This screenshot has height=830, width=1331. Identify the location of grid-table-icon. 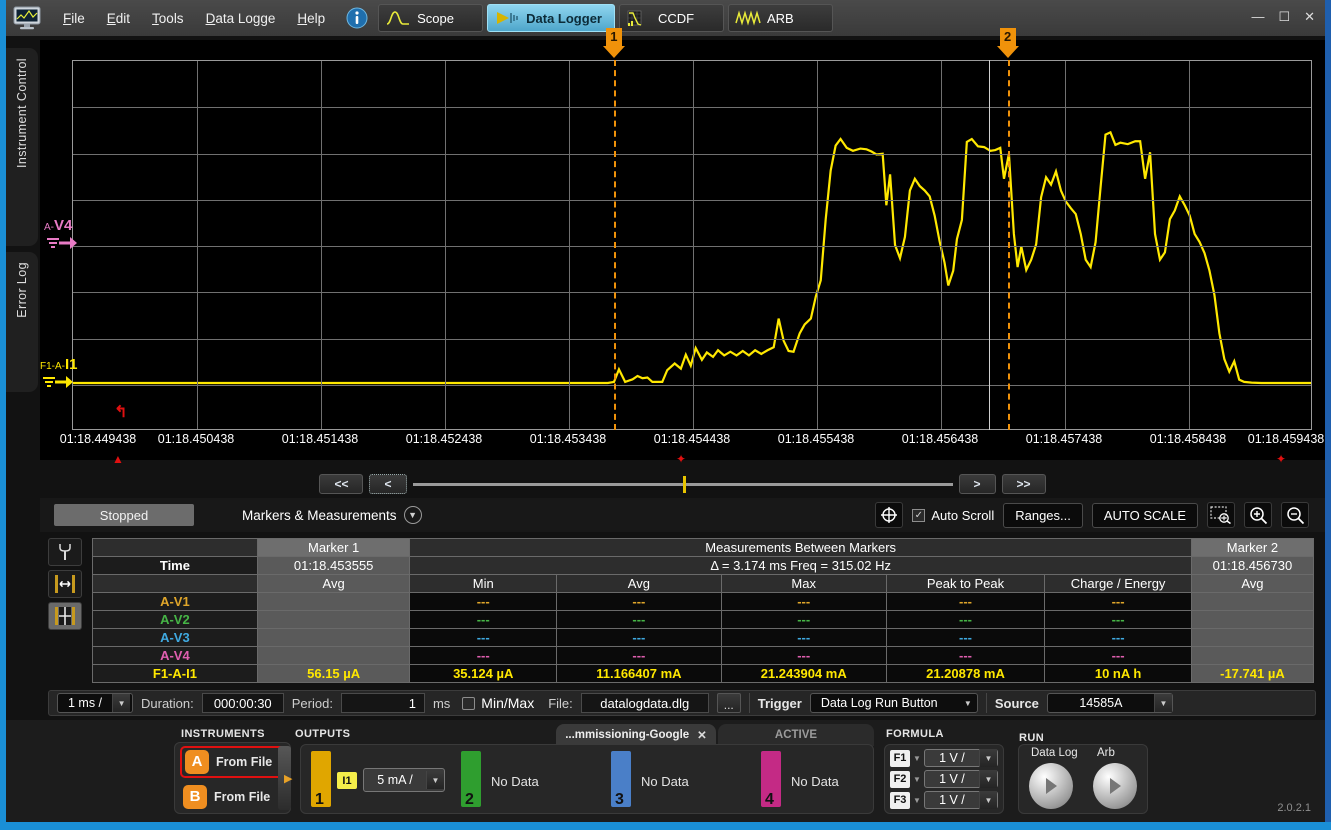
(65, 616).